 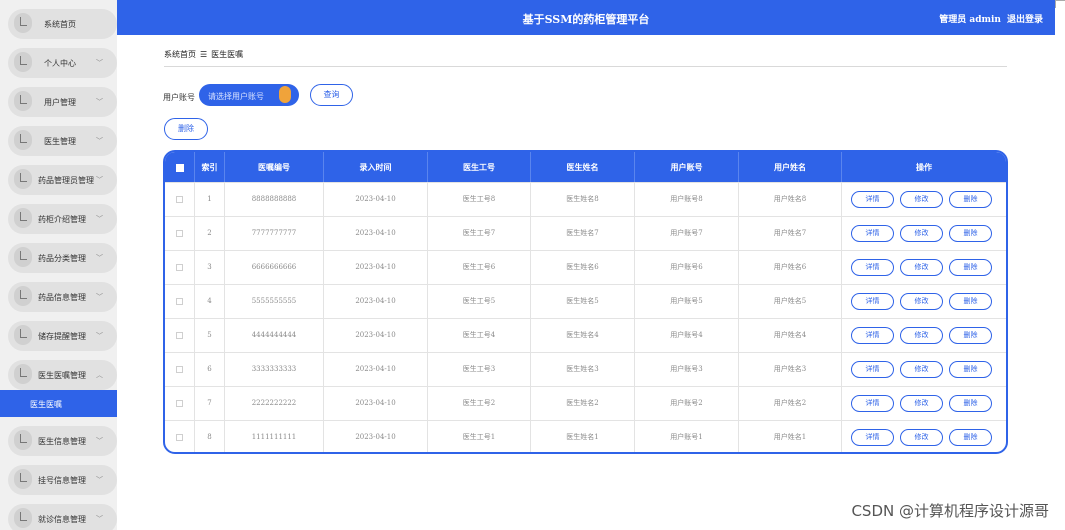 What do you see at coordinates (227, 54) in the screenshot?
I see `breadcrumb-current: 医生医嘱` at bounding box center [227, 54].